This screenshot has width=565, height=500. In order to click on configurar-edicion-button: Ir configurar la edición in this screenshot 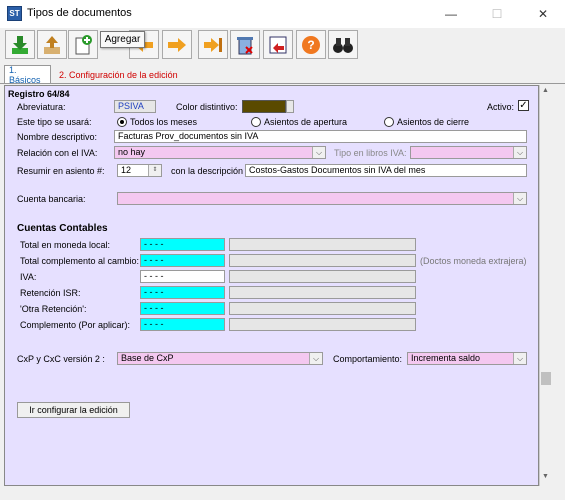, I will do `click(73, 410)`.